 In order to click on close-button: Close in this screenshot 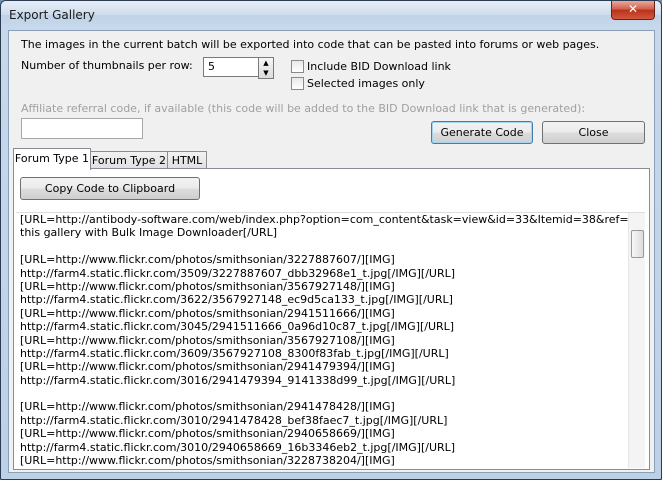, I will do `click(593, 132)`.